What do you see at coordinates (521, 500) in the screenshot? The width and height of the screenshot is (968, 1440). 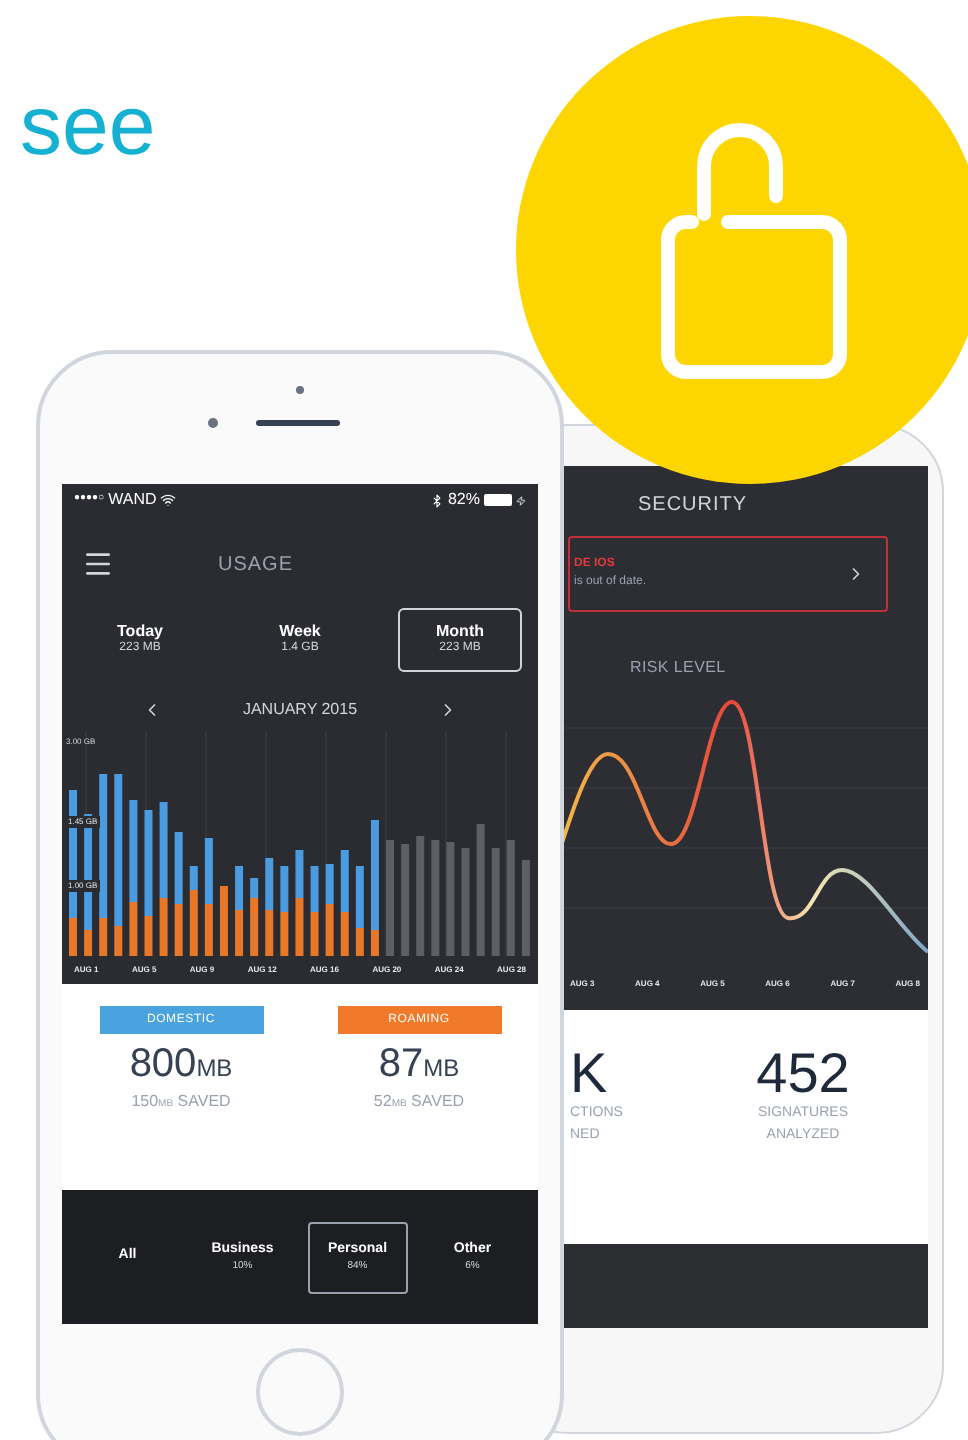 I see `charging-icon` at bounding box center [521, 500].